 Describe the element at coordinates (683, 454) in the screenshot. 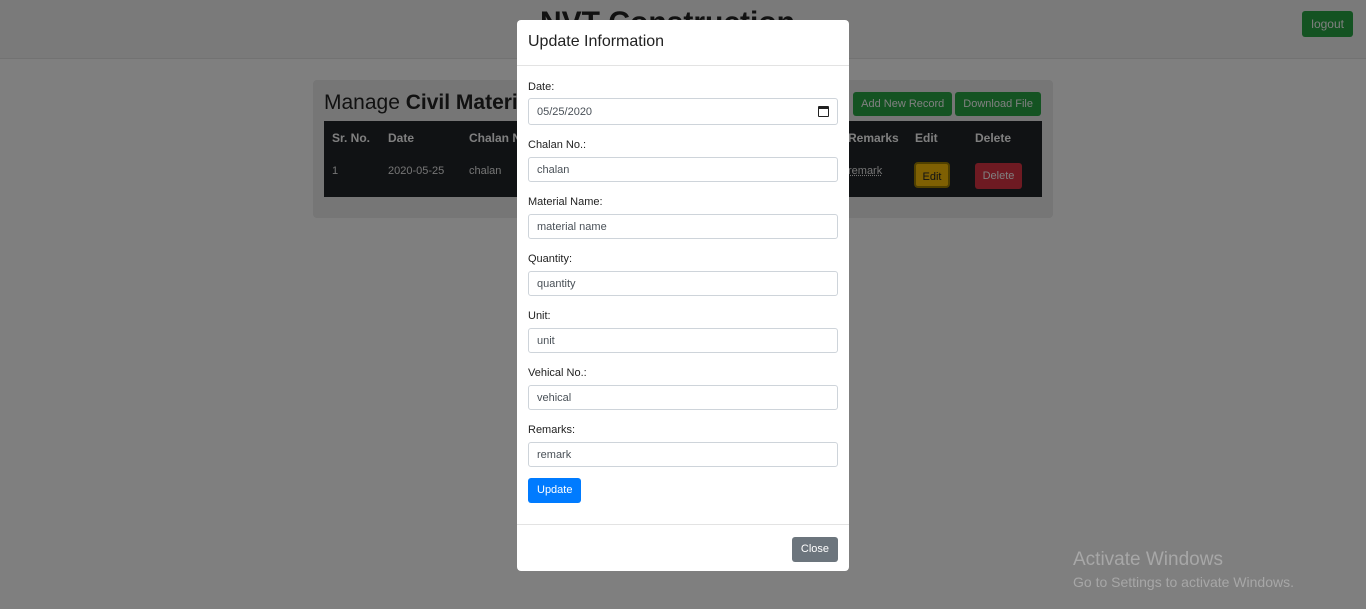

I see `remarks-input` at that location.